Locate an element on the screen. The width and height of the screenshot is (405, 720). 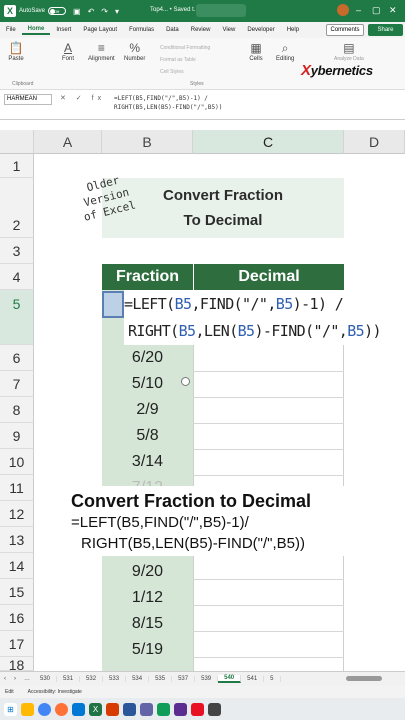
row-header-17: 17 is located at coordinates (17, 644).